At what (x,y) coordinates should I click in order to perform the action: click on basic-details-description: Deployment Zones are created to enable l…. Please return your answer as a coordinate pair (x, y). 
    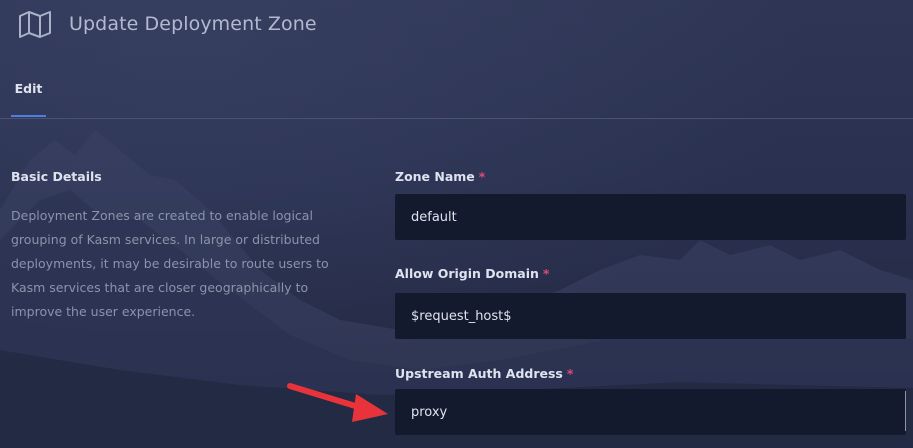
    Looking at the image, I should click on (170, 263).